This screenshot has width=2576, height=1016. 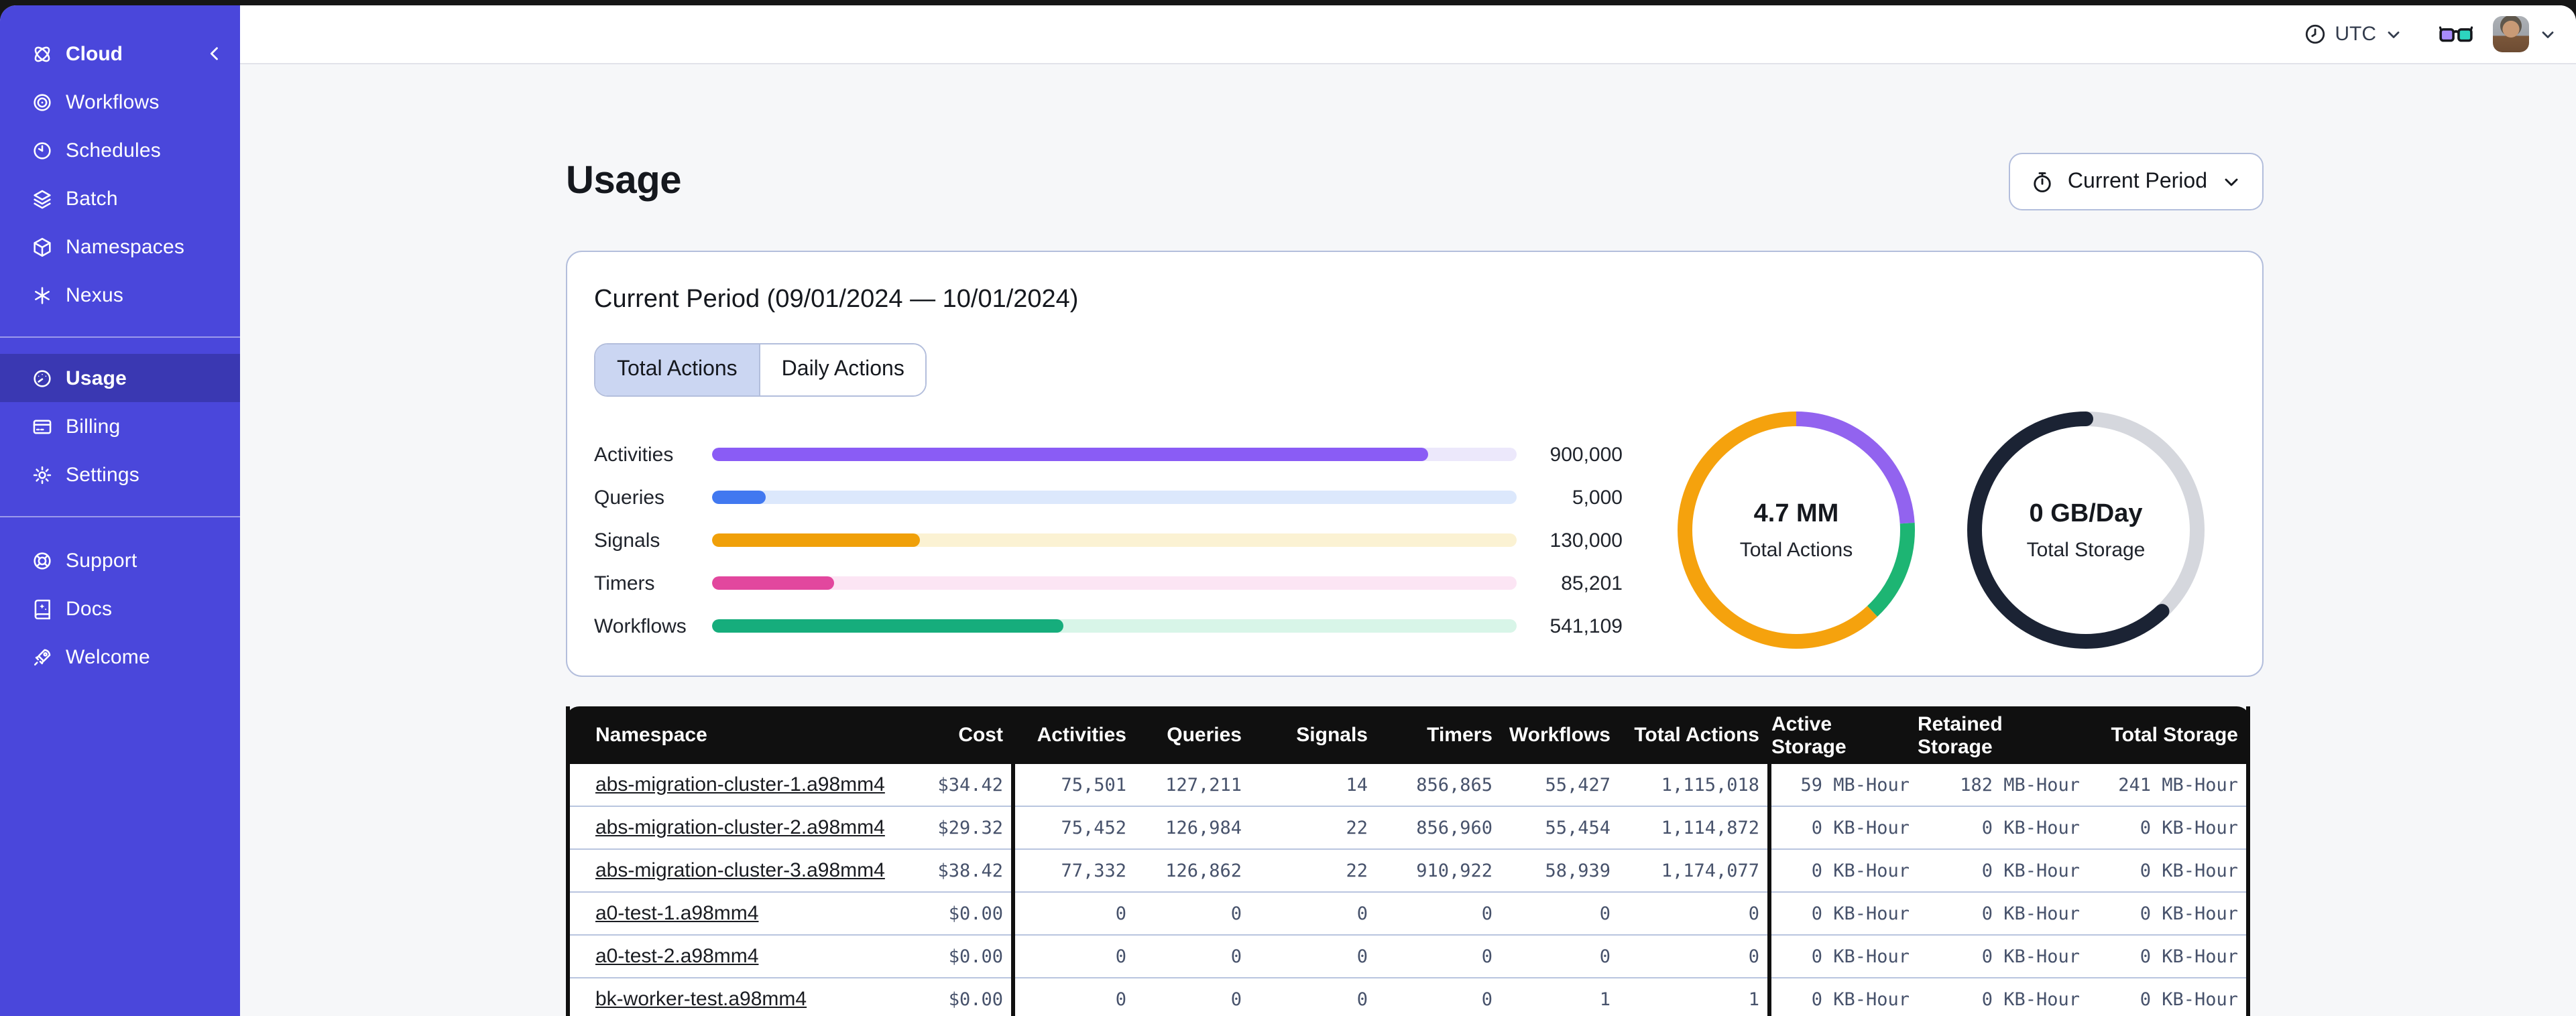 I want to click on chevron-down-icon, so click(x=2394, y=34).